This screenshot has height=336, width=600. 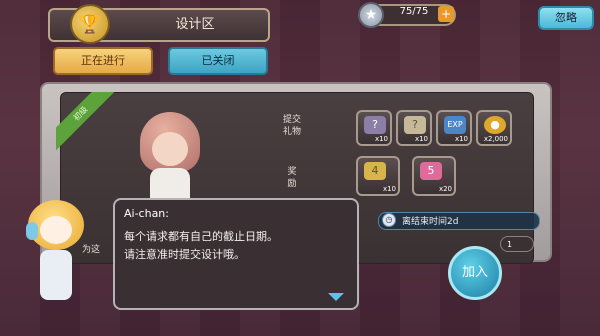 I want to click on reward-label-2: 励, so click(x=292, y=184).